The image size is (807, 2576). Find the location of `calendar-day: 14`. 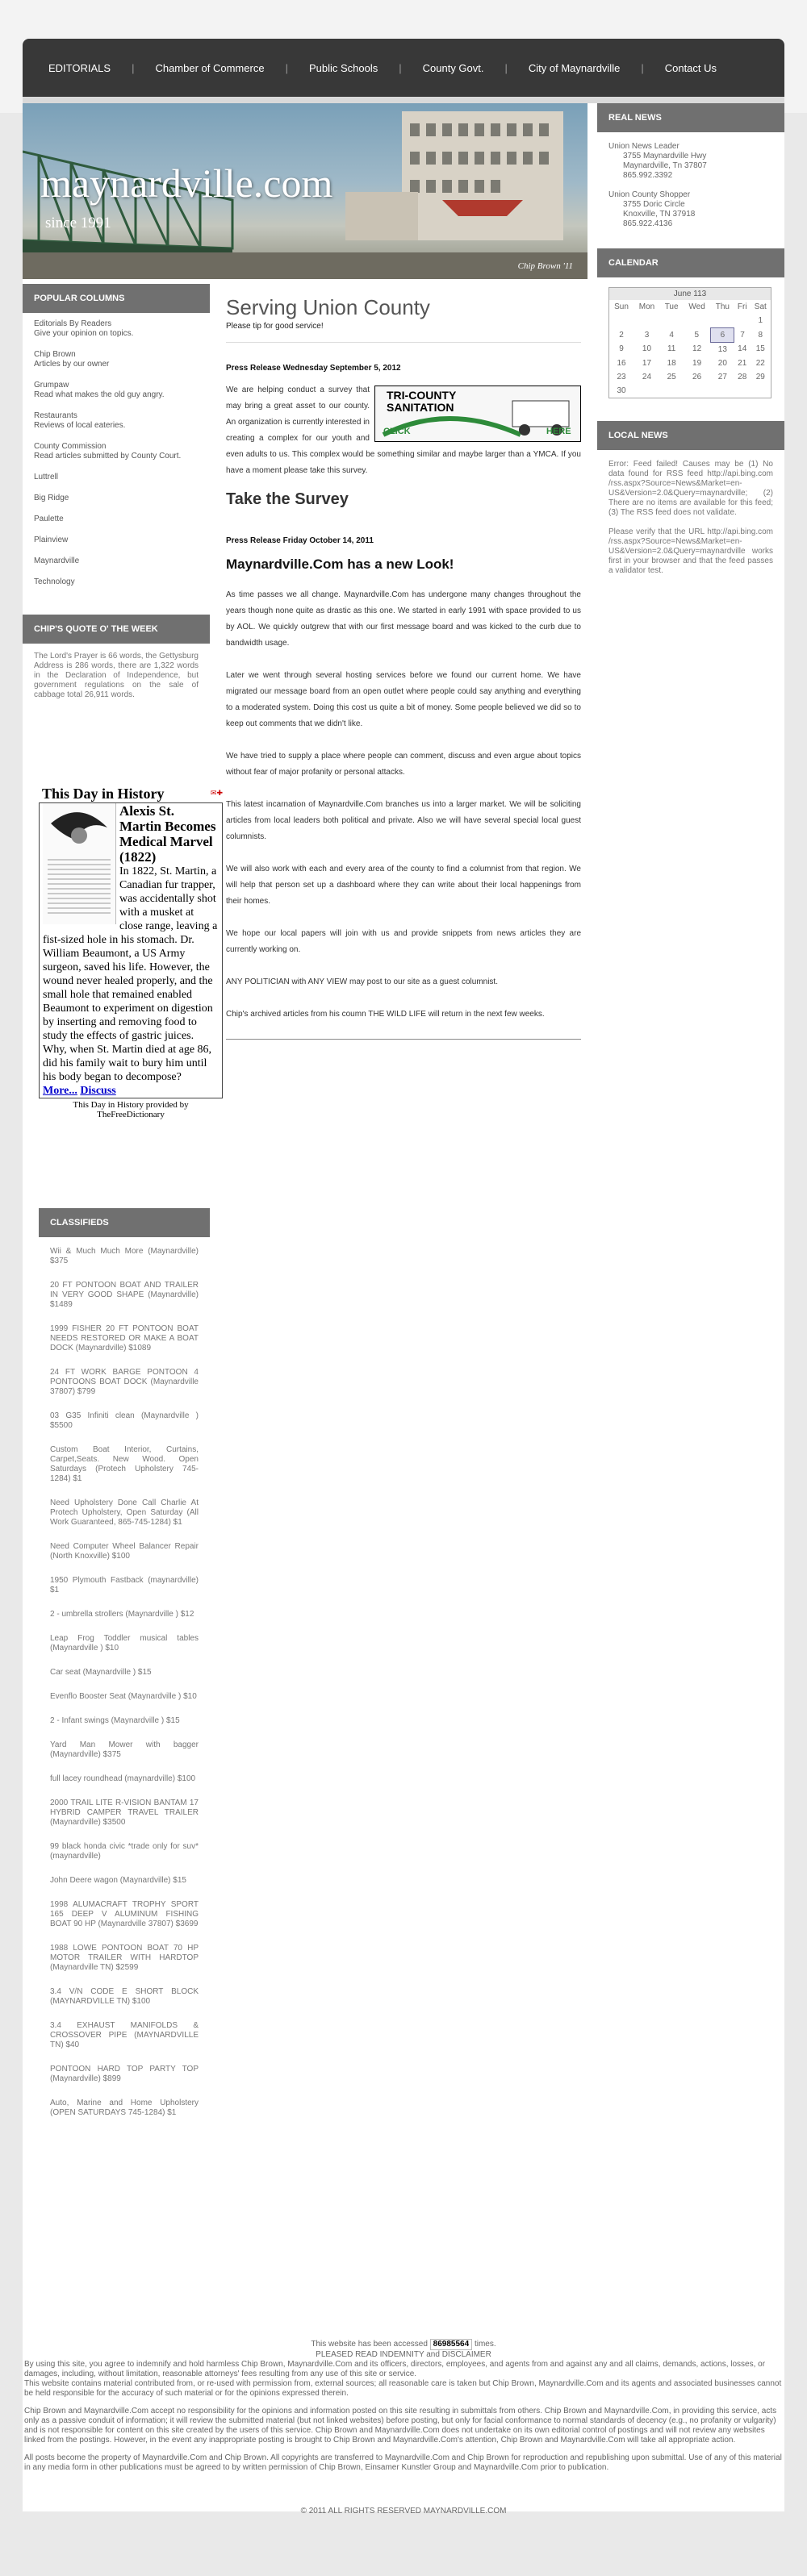

calendar-day: 14 is located at coordinates (742, 349).